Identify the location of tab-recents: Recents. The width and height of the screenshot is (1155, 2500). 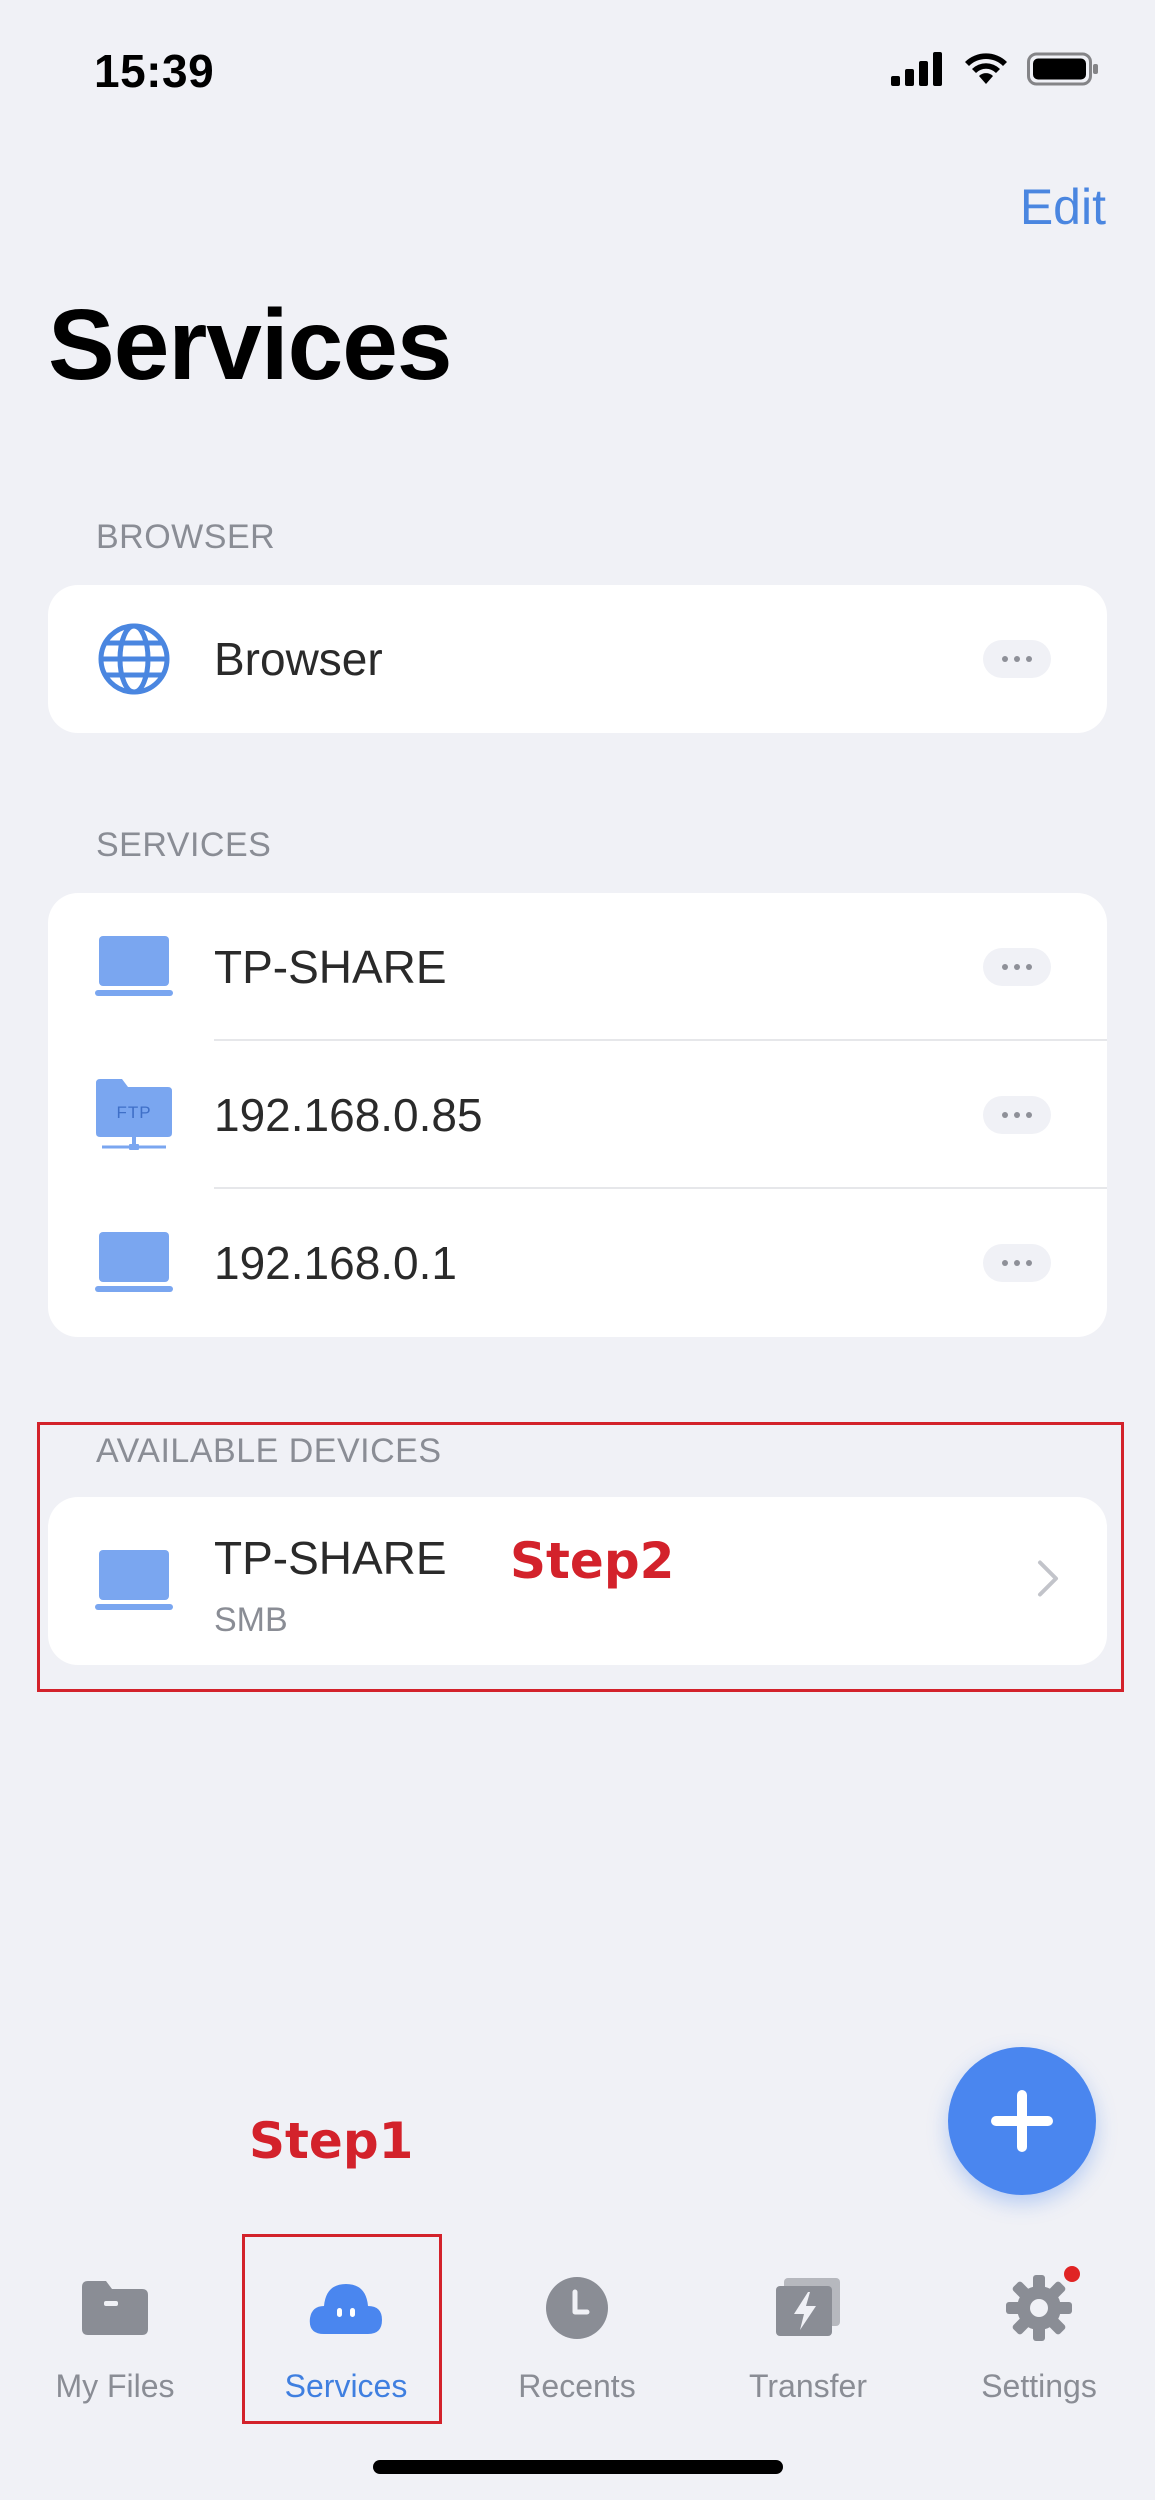
(577, 2330).